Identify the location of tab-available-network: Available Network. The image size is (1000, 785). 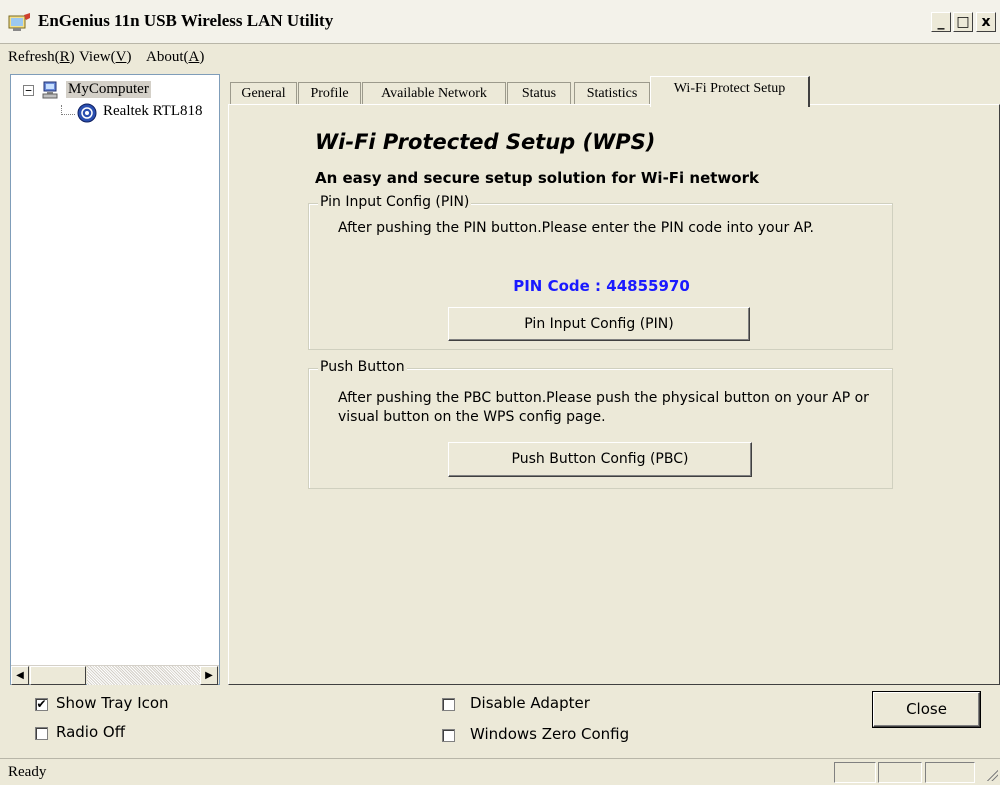
(434, 94).